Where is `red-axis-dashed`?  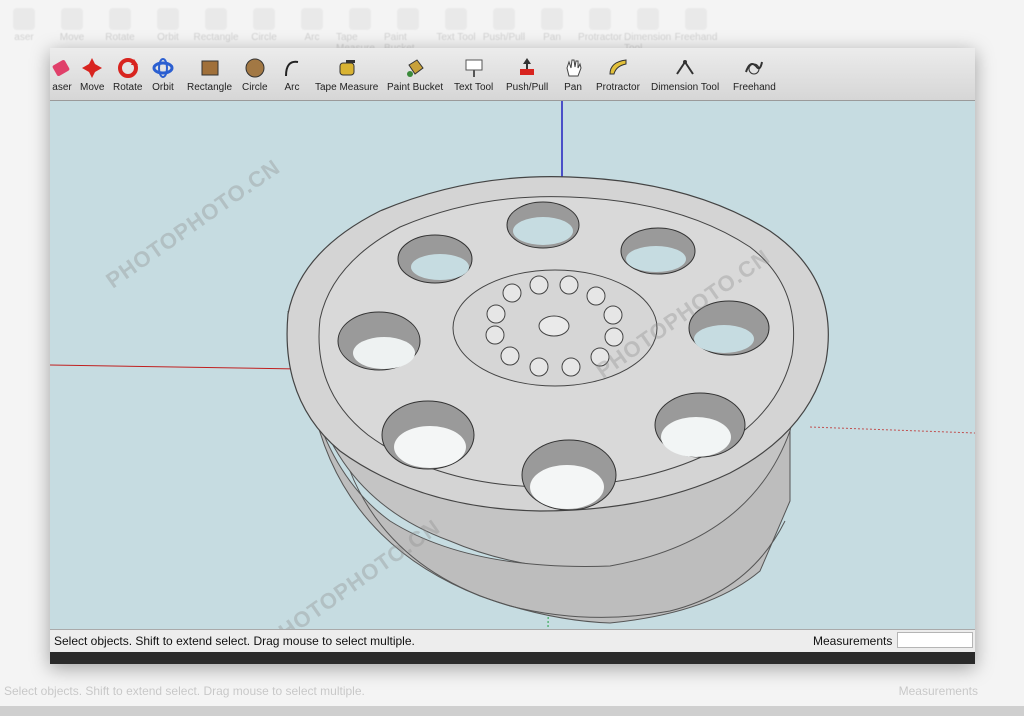
red-axis-dashed is located at coordinates (892, 430).